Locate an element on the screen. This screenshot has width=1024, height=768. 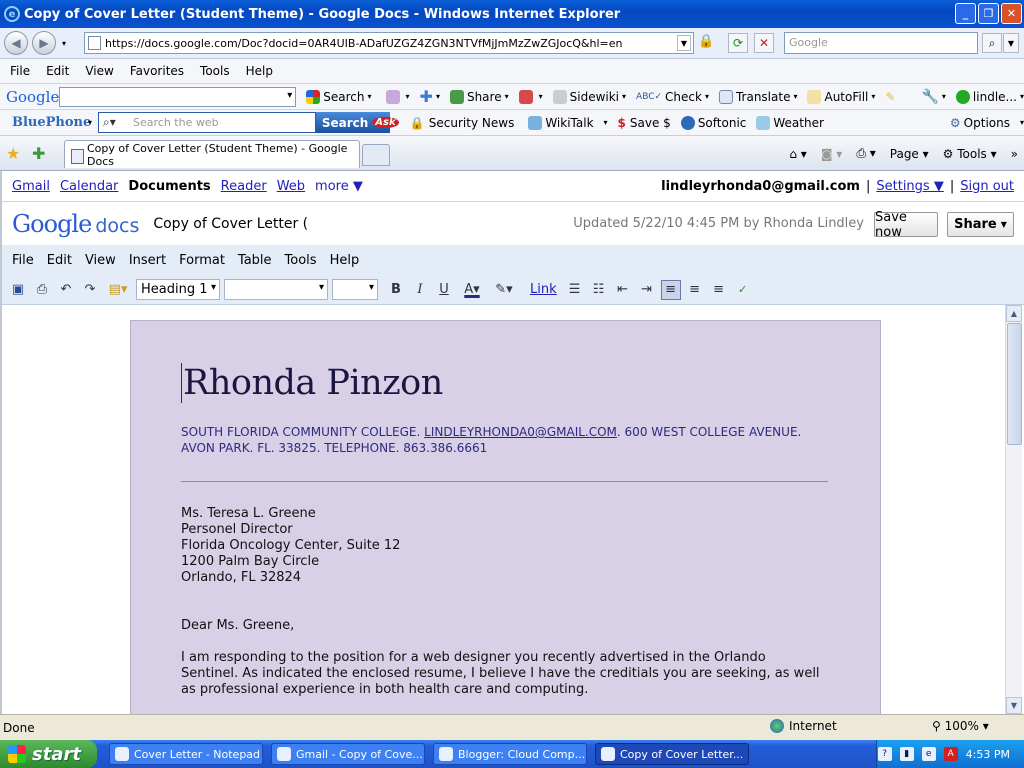
share-doc-button: Share ▼ is located at coordinates (980, 224).